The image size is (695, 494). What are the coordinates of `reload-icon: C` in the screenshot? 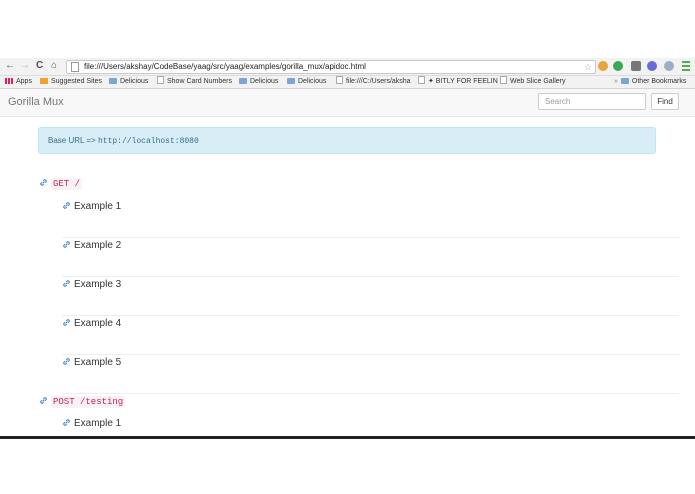 It's located at (39, 66).